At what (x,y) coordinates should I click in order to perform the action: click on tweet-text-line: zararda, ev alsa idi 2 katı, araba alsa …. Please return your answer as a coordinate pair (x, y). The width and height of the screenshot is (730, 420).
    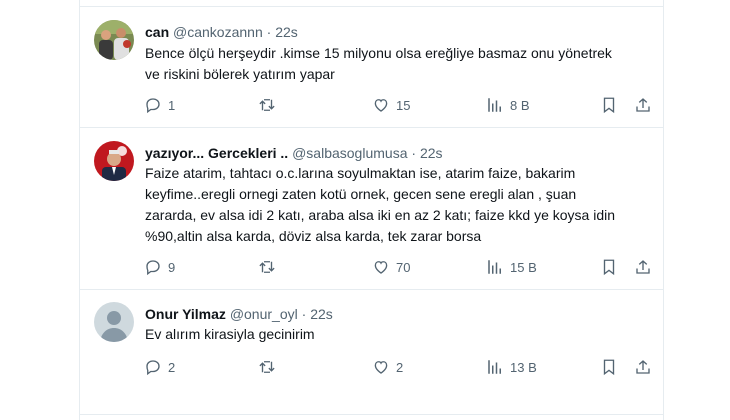
    Looking at the image, I should click on (380, 215).